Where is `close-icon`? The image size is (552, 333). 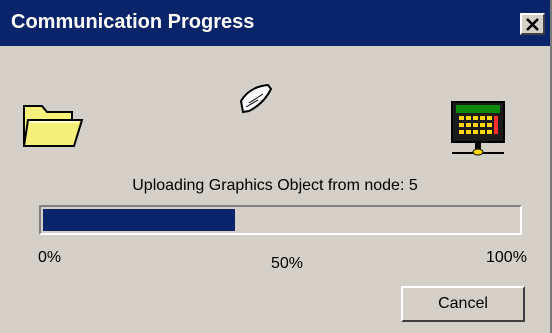 close-icon is located at coordinates (532, 24).